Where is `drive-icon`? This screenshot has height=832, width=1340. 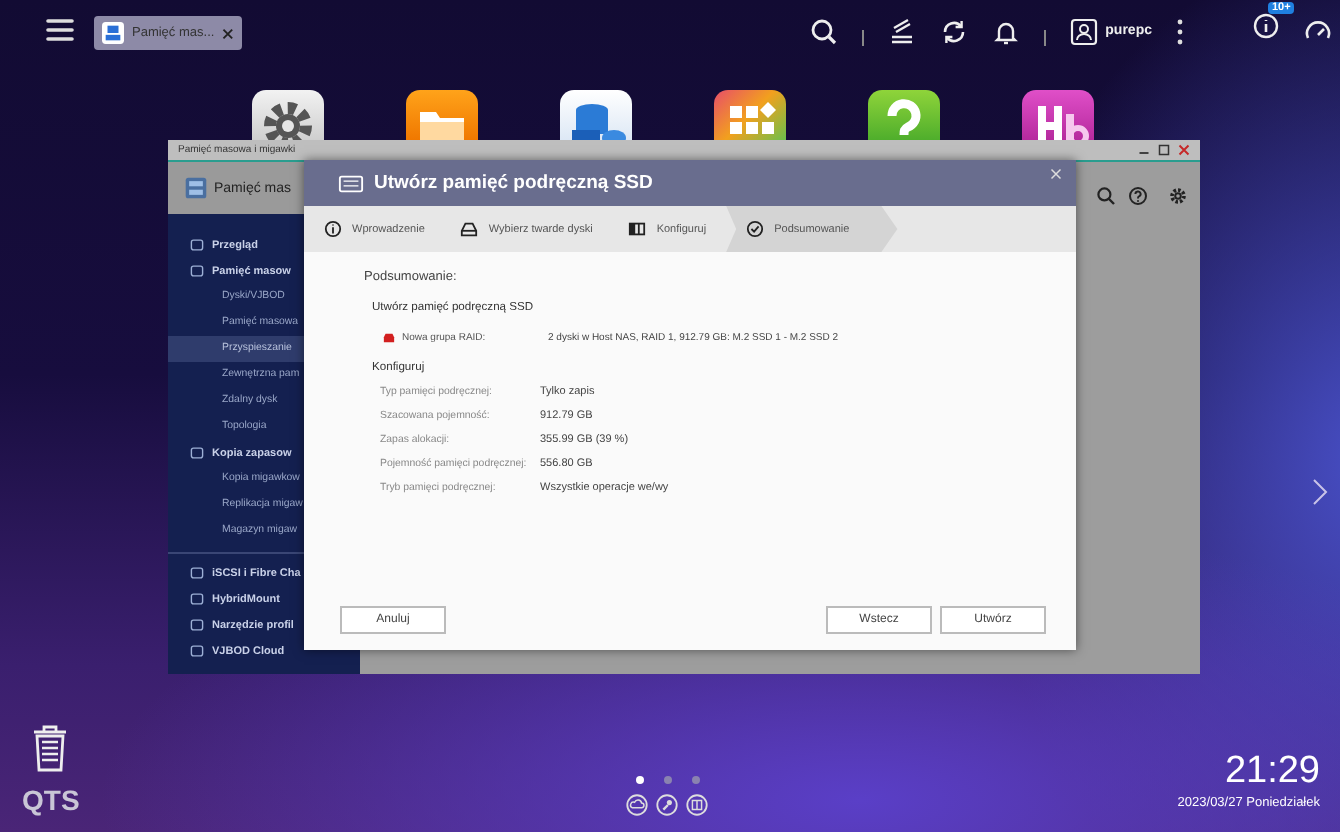
drive-icon is located at coordinates (469, 229).